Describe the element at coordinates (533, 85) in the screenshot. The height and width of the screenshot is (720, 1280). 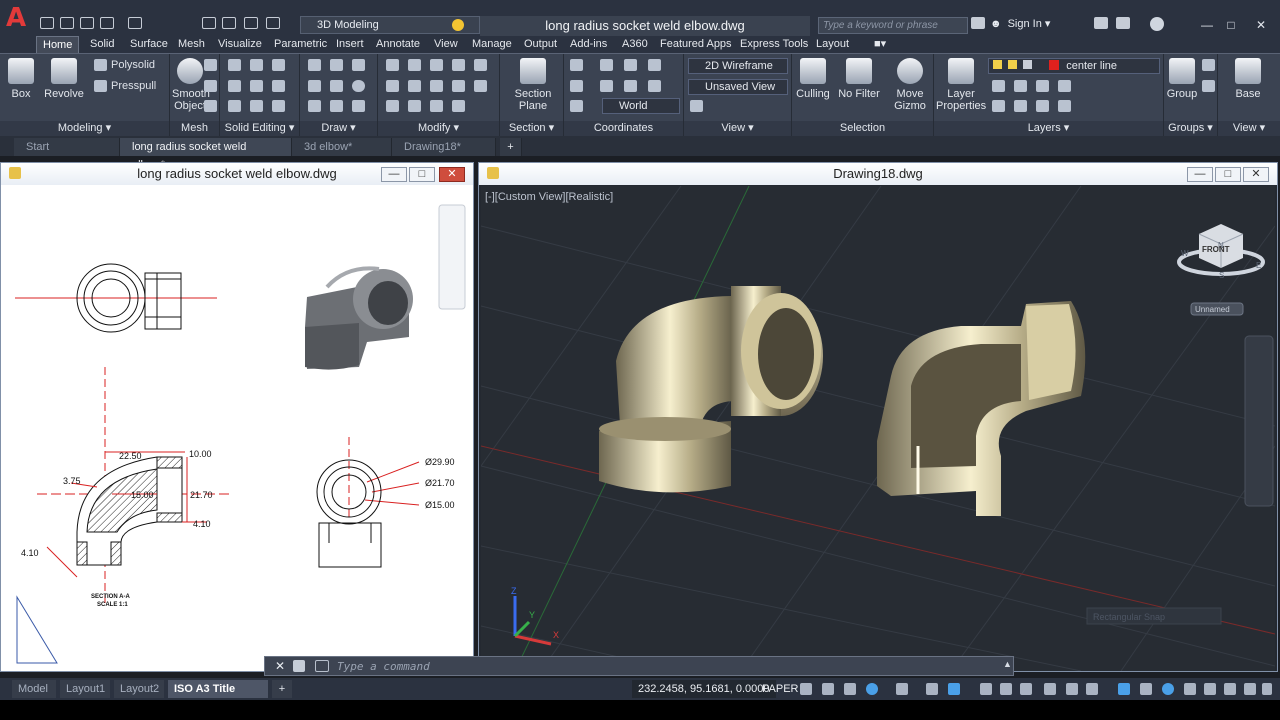
I see `section-plane-button: Section Plane` at that location.